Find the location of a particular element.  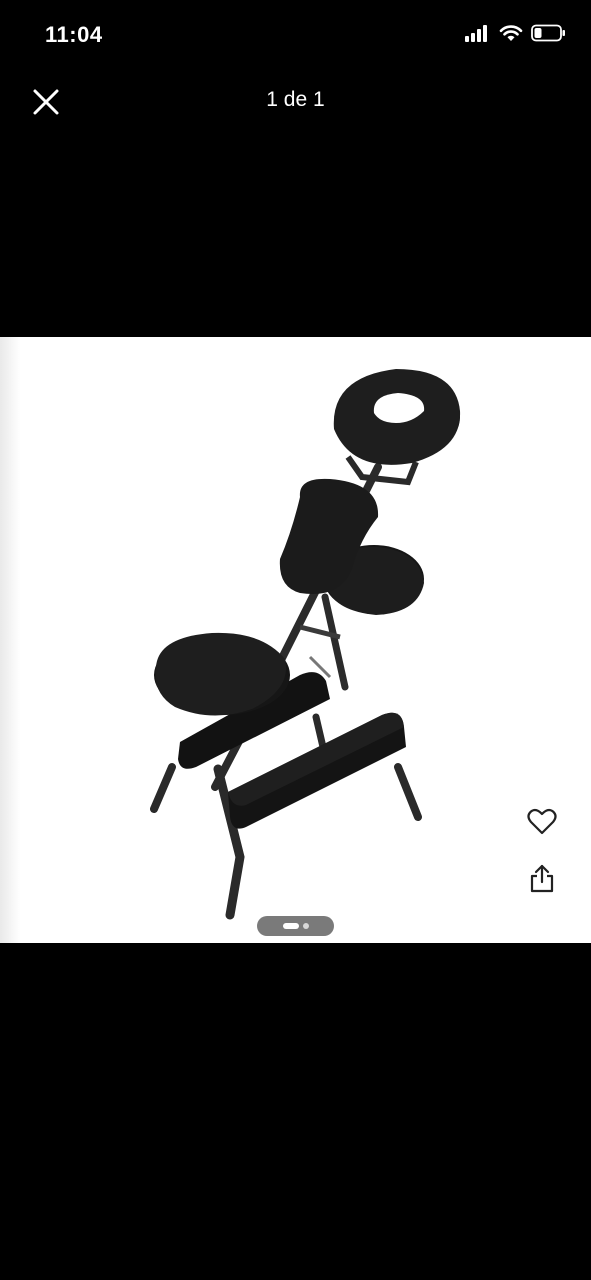

page-indicator is located at coordinates (295, 926).